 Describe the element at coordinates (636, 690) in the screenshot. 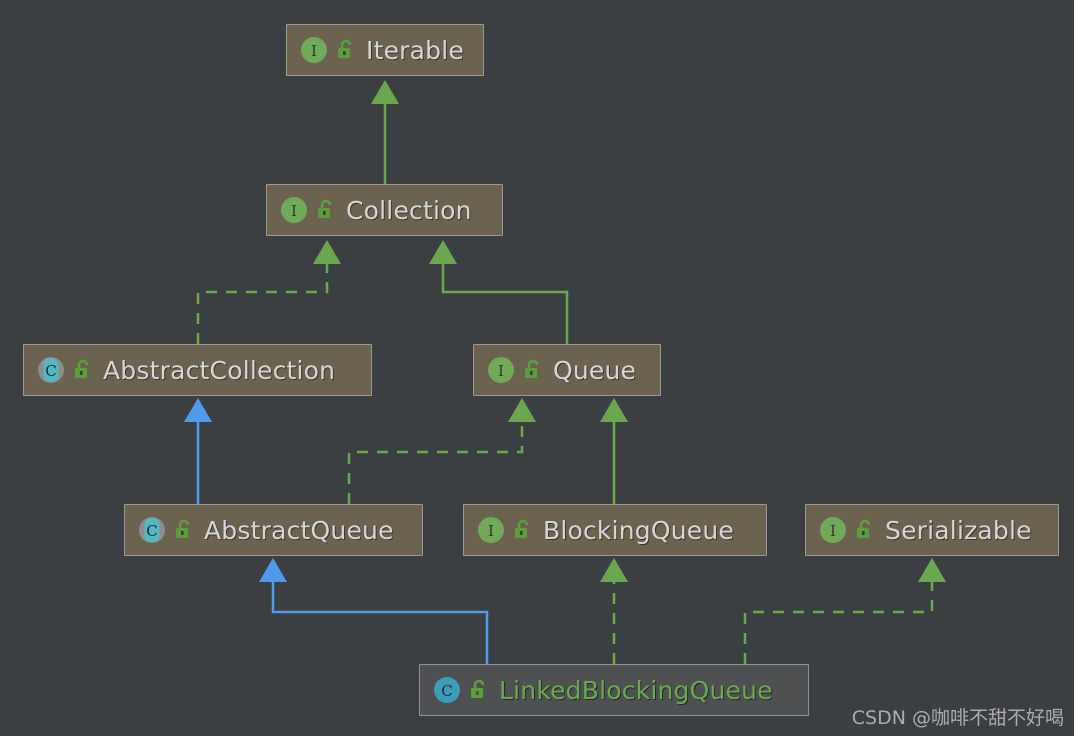

I see `node-label: LinkedBlockingQueue` at that location.